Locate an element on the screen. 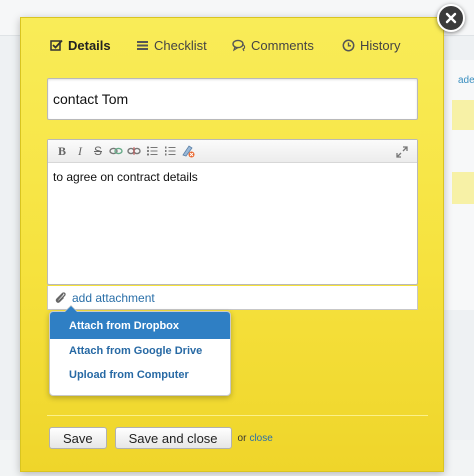 This screenshot has width=474, height=476. close-link: close is located at coordinates (260, 438).